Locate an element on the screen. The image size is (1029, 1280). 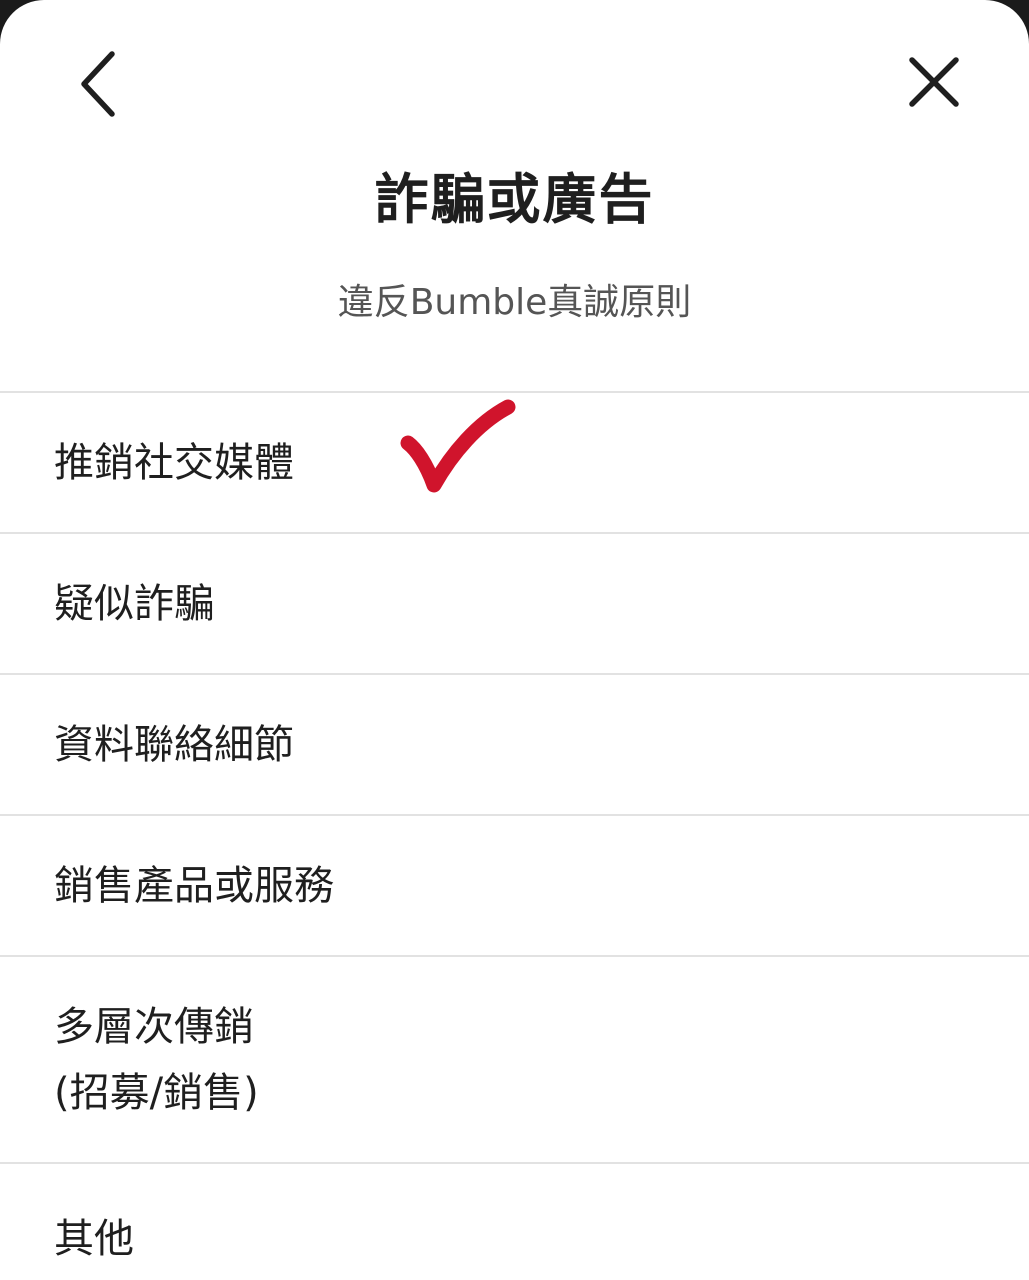
option-promote-social-media: 推銷社交媒體 is located at coordinates (514, 463).